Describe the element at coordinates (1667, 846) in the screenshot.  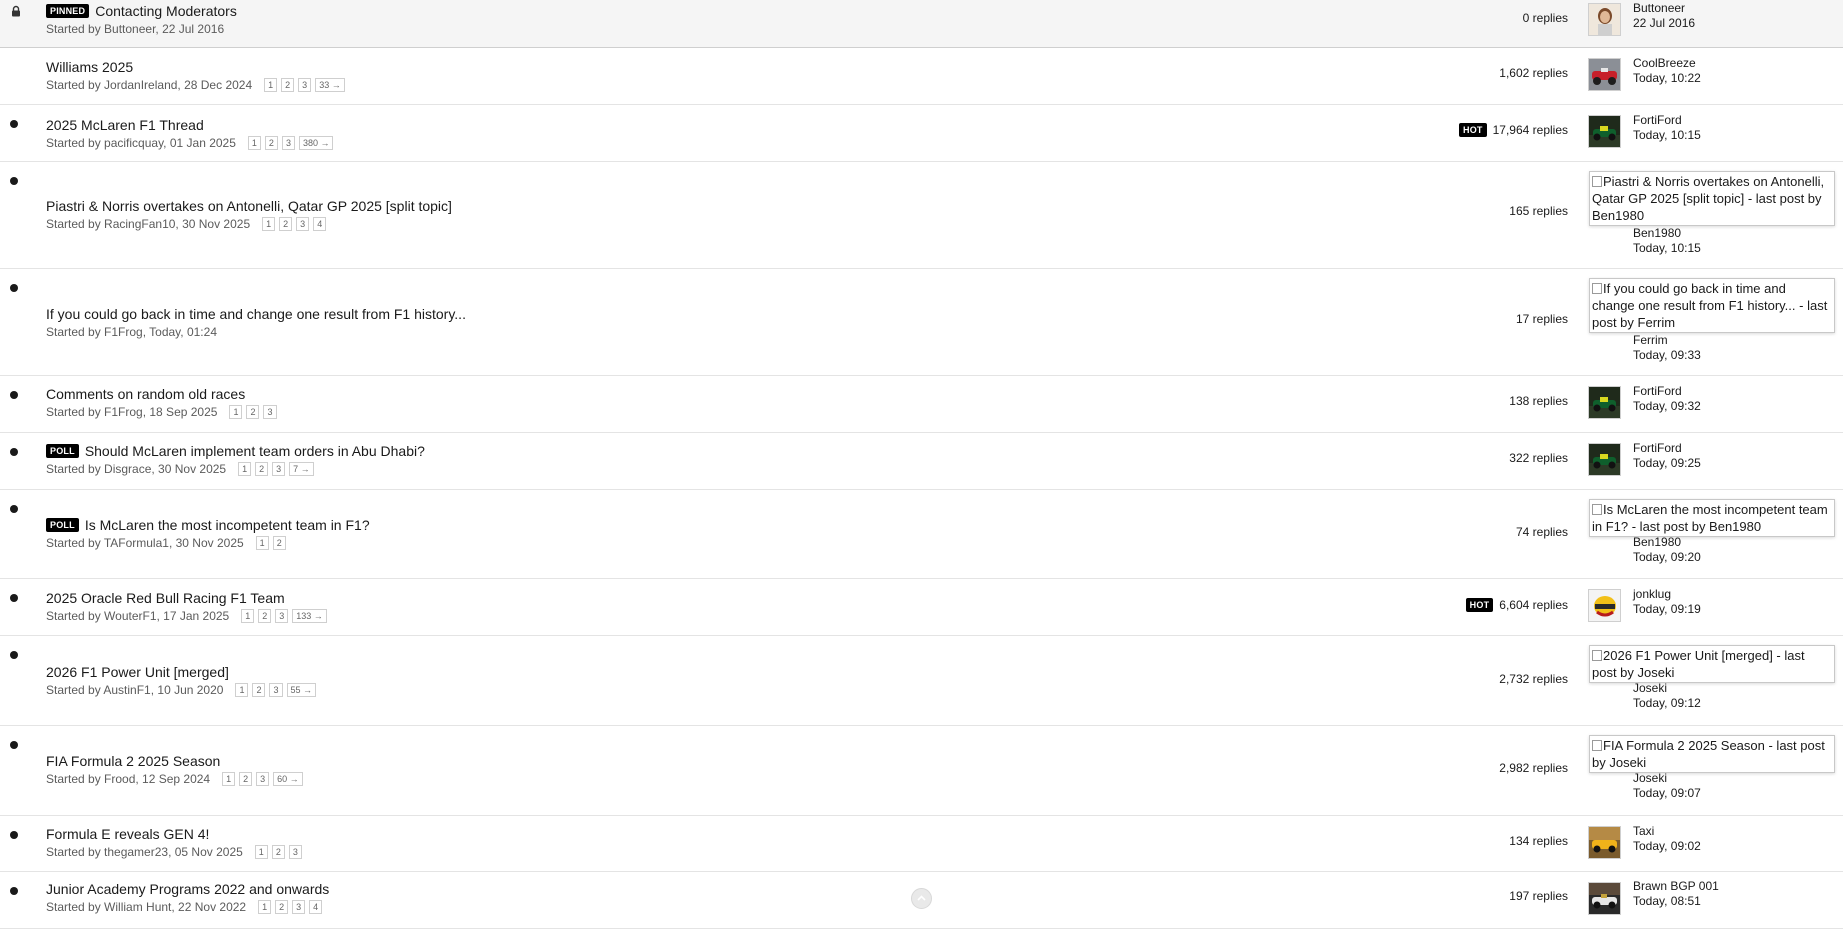
I see `last-post-time: Today, 09:02` at that location.